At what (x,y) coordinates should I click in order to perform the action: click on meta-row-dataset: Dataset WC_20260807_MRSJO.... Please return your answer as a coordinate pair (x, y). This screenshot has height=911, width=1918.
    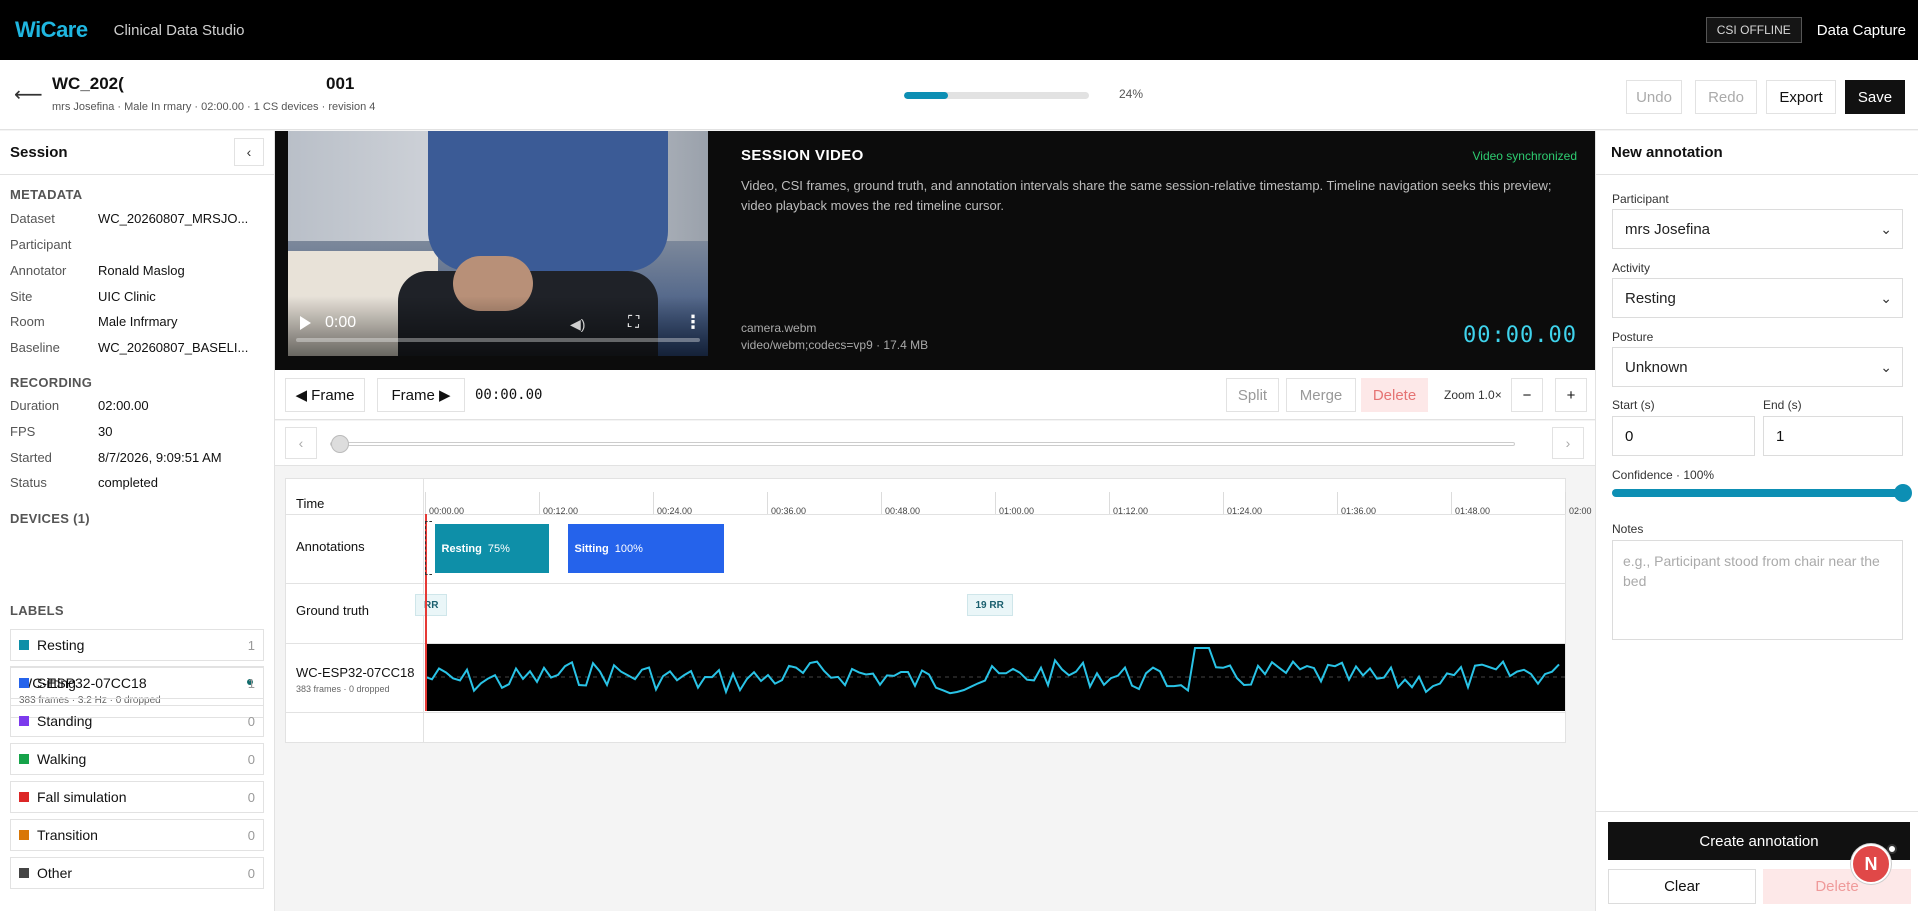
    Looking at the image, I should click on (129, 218).